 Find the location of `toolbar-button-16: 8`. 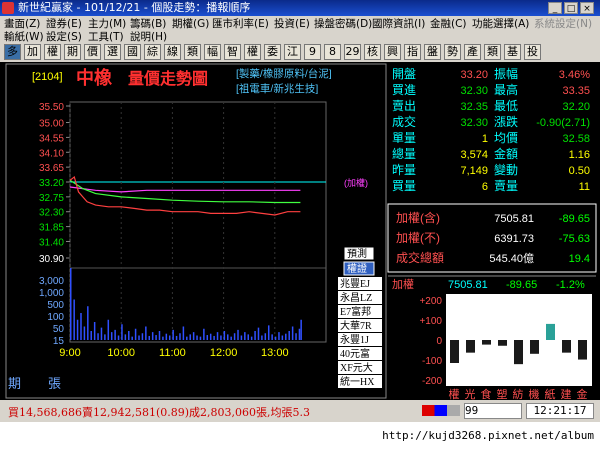

toolbar-button-16: 8 is located at coordinates (332, 52).